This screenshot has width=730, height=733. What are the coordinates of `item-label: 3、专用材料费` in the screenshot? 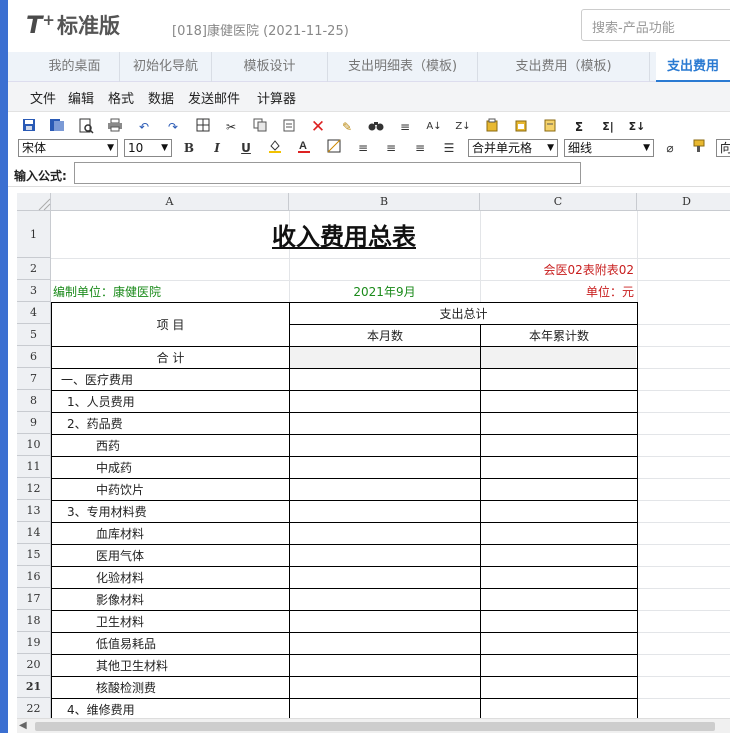 It's located at (178, 511).